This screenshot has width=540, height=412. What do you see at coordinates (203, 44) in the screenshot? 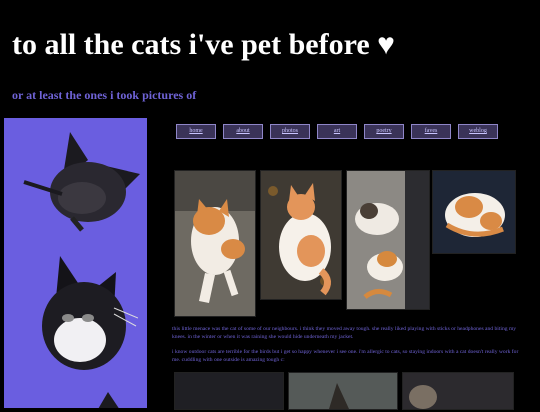
I see `page-title: to all the cats i've pet before ♥` at bounding box center [203, 44].